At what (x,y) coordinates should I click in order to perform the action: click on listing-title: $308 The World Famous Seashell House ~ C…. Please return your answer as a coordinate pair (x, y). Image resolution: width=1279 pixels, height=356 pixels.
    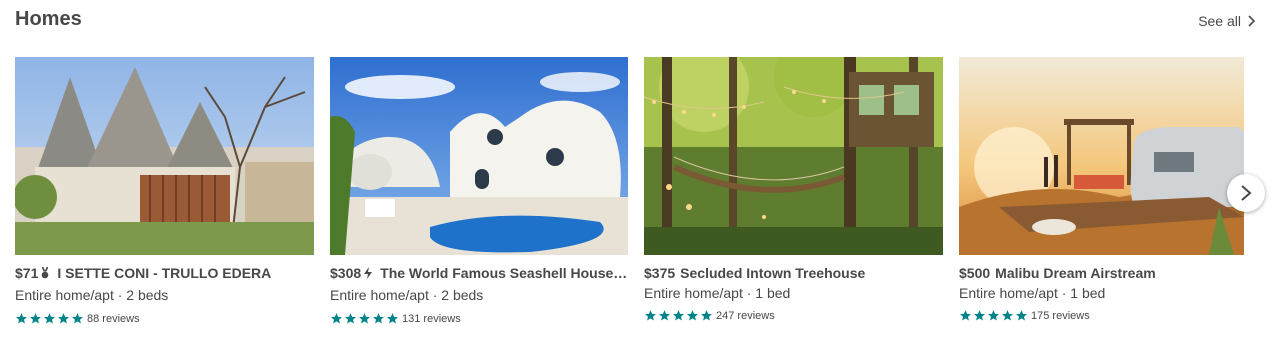
    Looking at the image, I should click on (479, 273).